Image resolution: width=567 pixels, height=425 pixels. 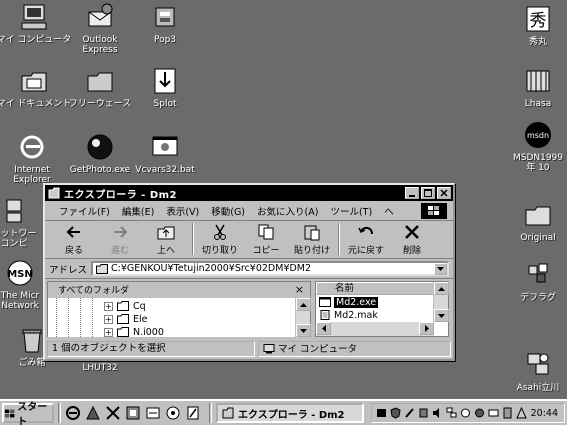 I want to click on lhasa-icon, so click(x=538, y=81).